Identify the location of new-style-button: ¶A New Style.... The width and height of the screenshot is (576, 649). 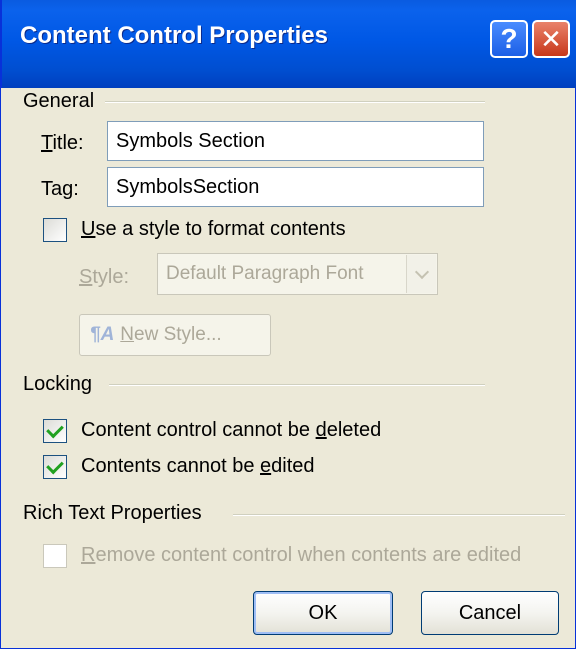
(175, 335).